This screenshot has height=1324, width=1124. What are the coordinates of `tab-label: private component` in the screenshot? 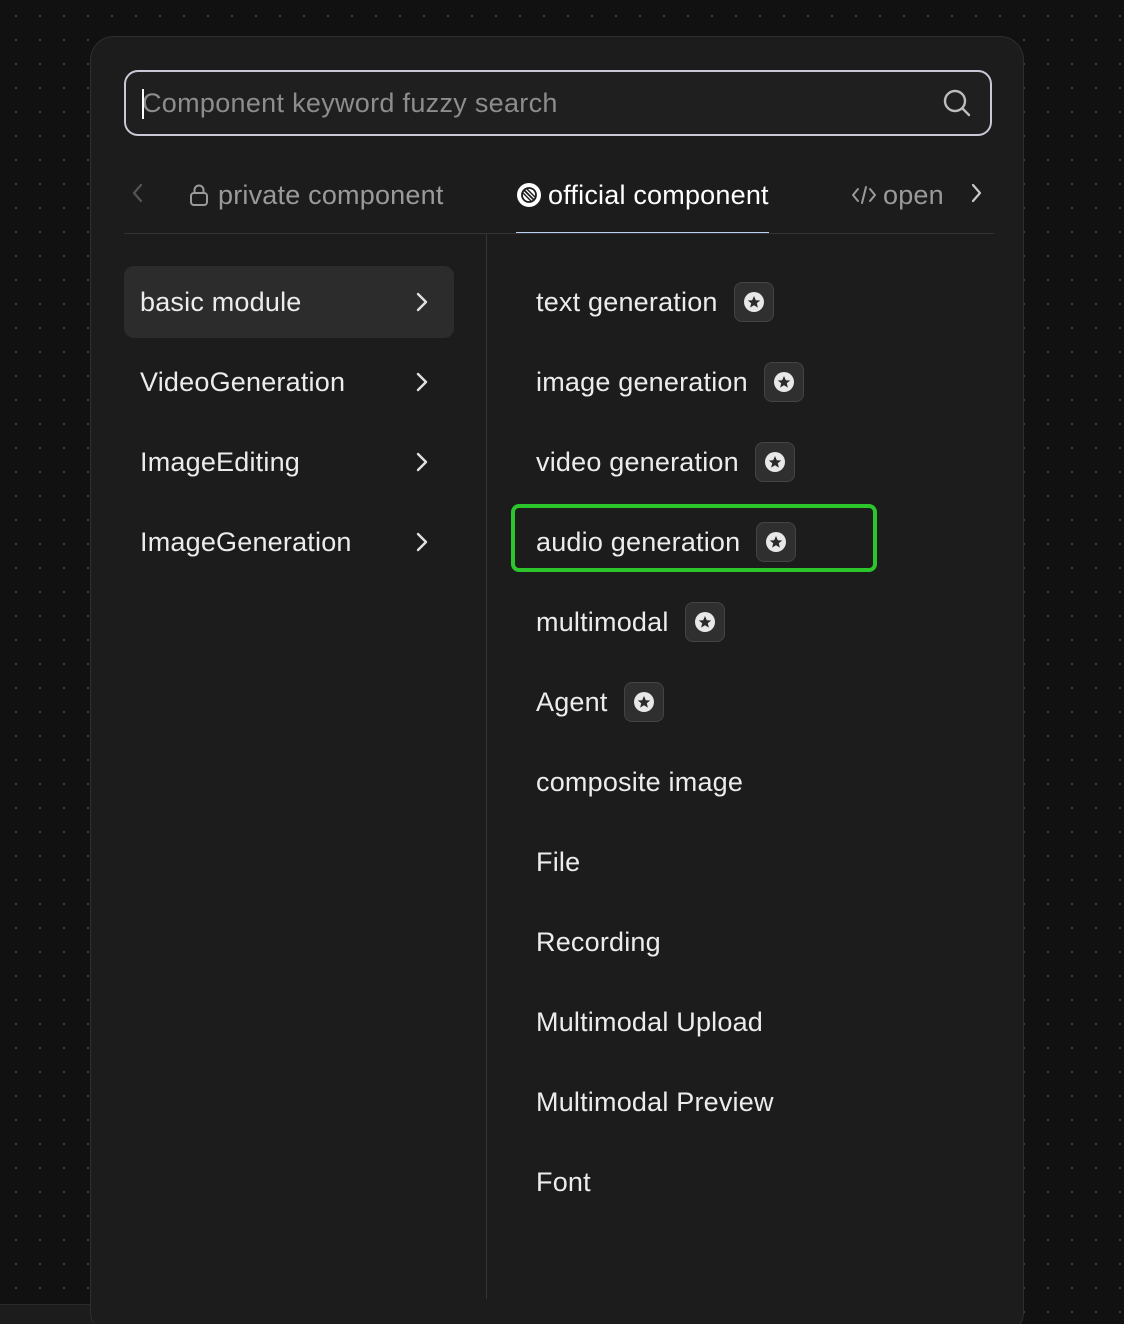 It's located at (331, 194).